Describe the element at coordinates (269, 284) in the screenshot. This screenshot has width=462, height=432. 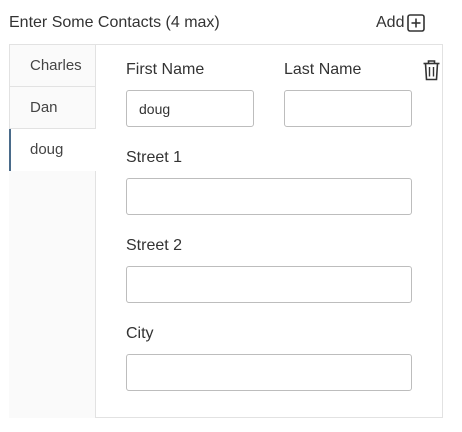
I see `street2-input` at that location.